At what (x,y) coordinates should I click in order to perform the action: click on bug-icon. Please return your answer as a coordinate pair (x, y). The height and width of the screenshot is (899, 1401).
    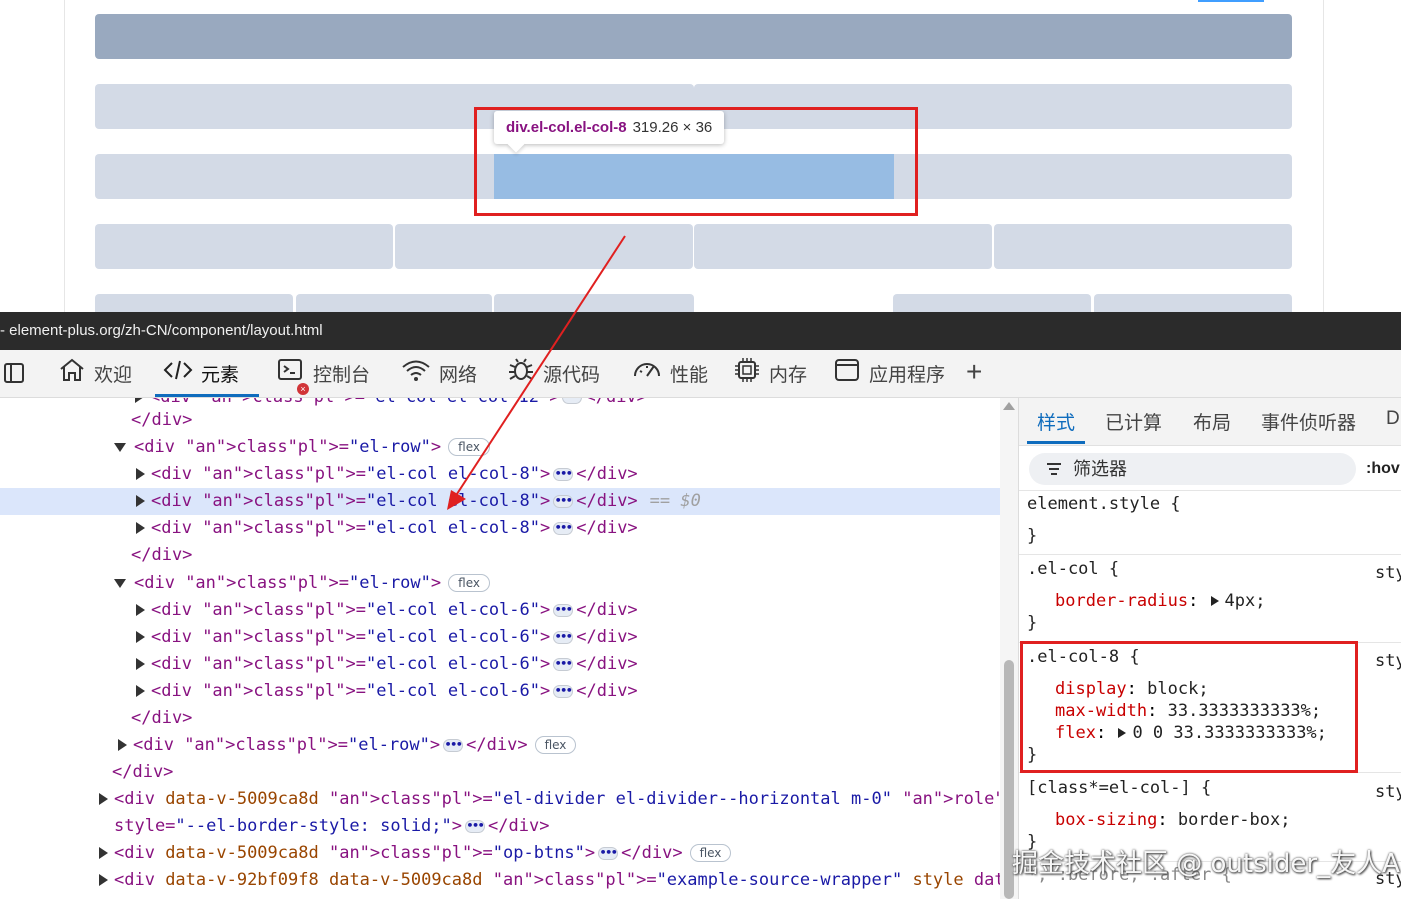
    Looking at the image, I should click on (521, 373).